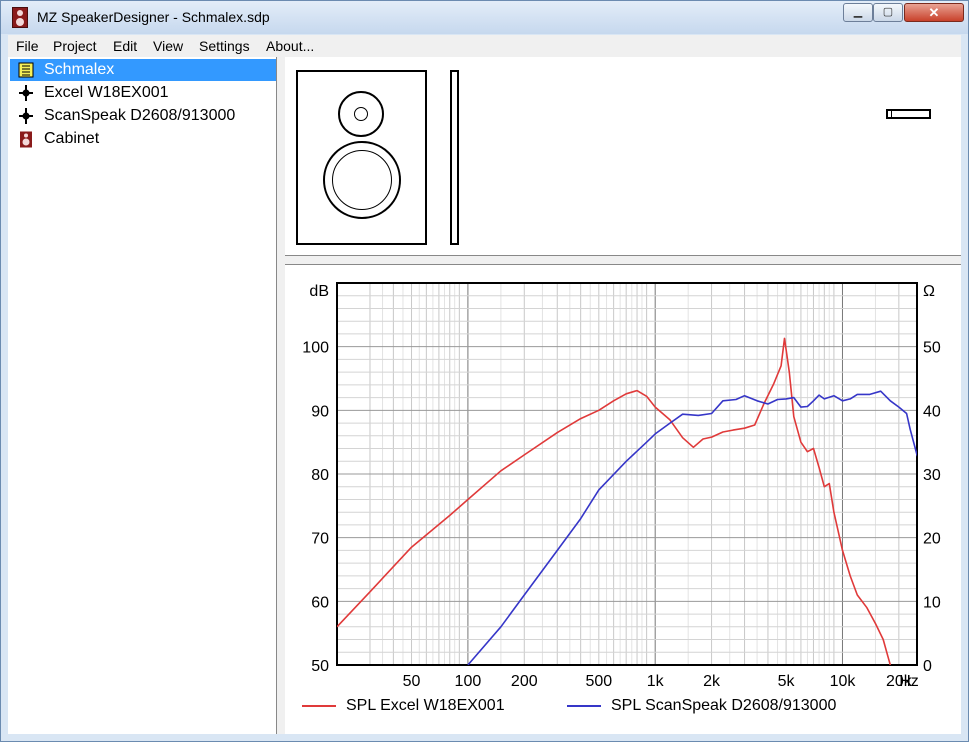 The image size is (969, 742). What do you see at coordinates (932, 475) in the screenshot?
I see `y2-tick-label: 30` at bounding box center [932, 475].